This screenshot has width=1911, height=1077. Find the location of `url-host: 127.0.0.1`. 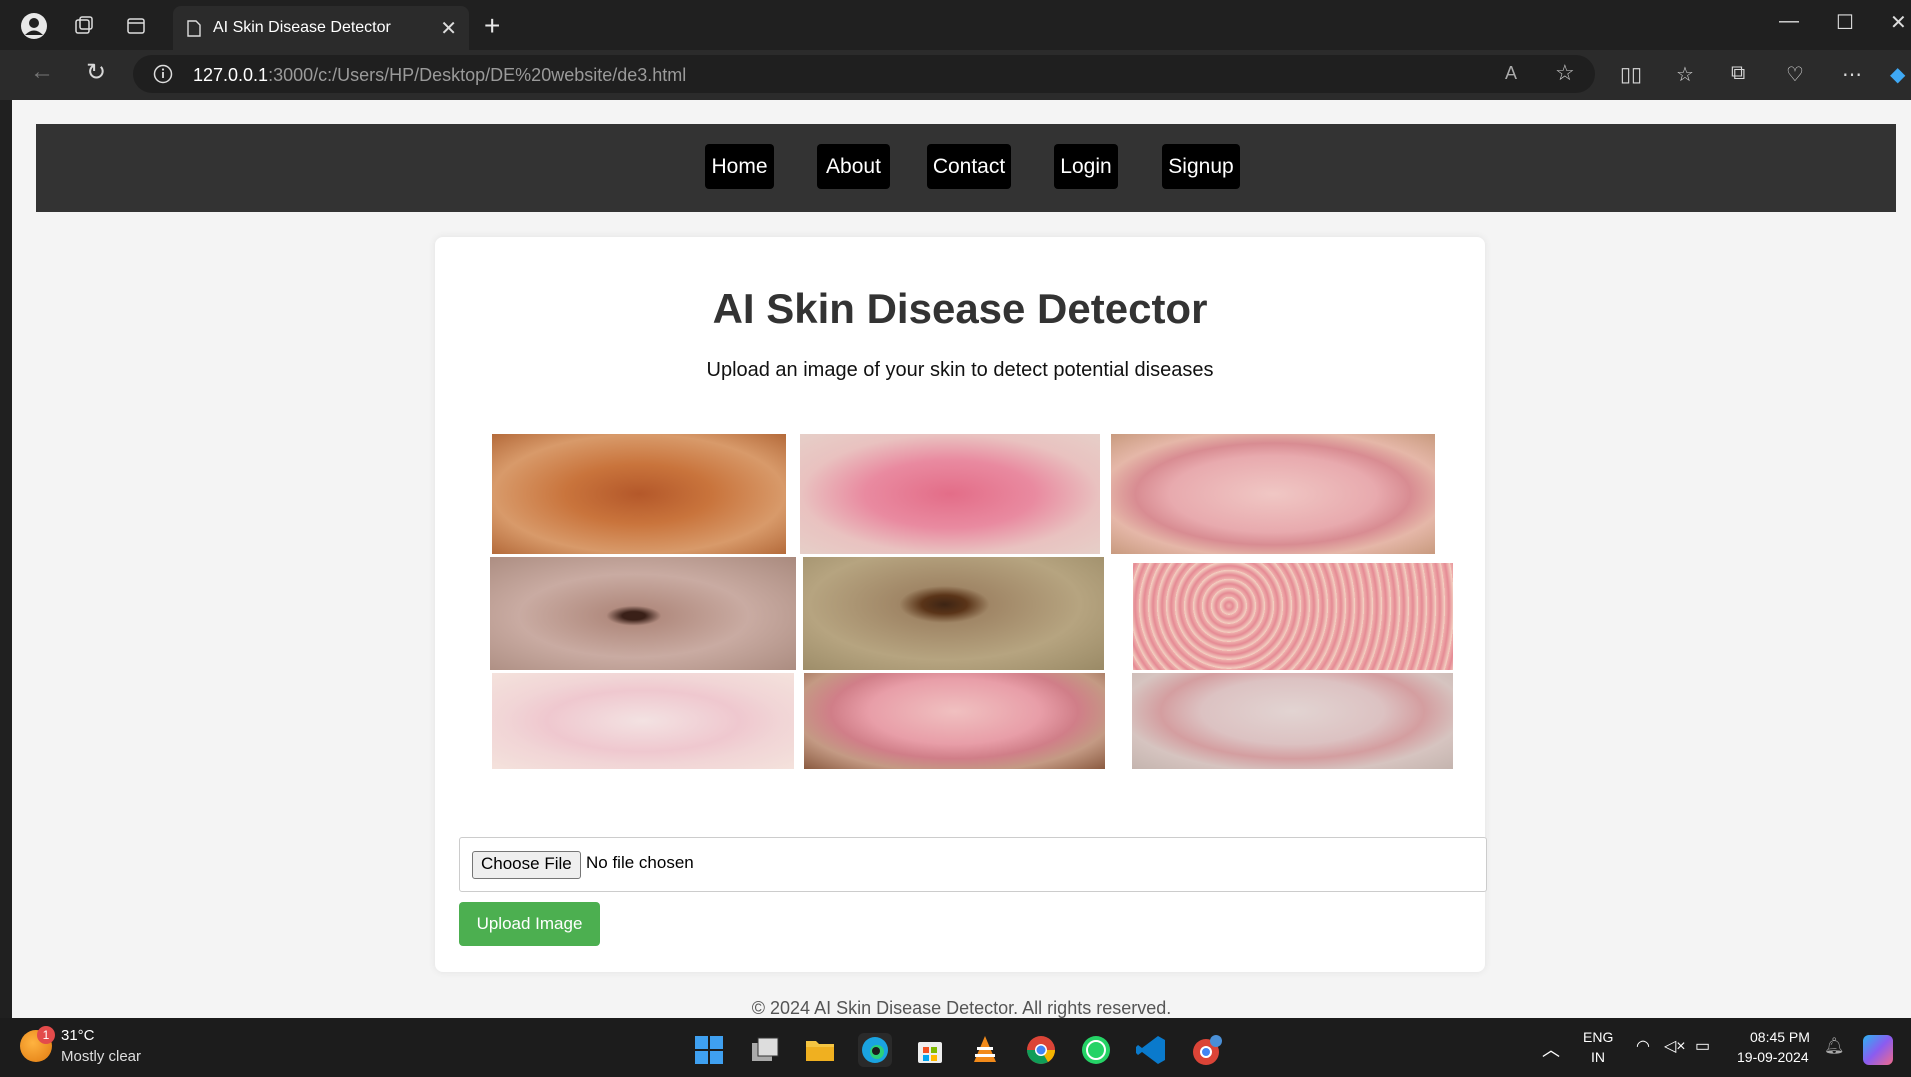

url-host: 127.0.0.1 is located at coordinates (231, 75).